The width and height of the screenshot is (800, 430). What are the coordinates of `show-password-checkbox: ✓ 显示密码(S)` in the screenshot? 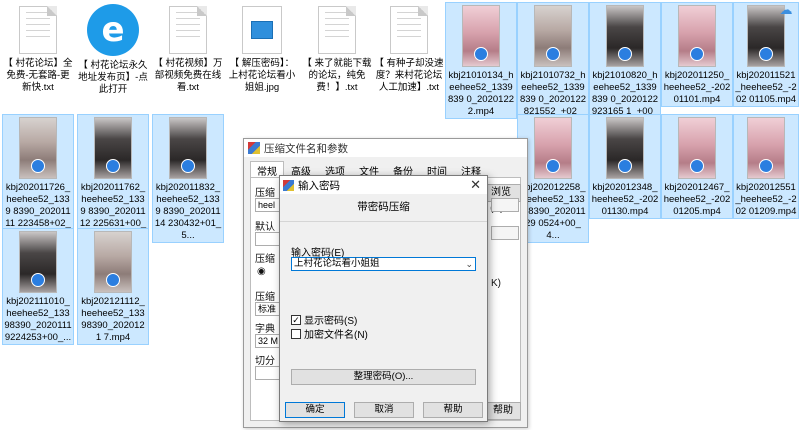 It's located at (324, 319).